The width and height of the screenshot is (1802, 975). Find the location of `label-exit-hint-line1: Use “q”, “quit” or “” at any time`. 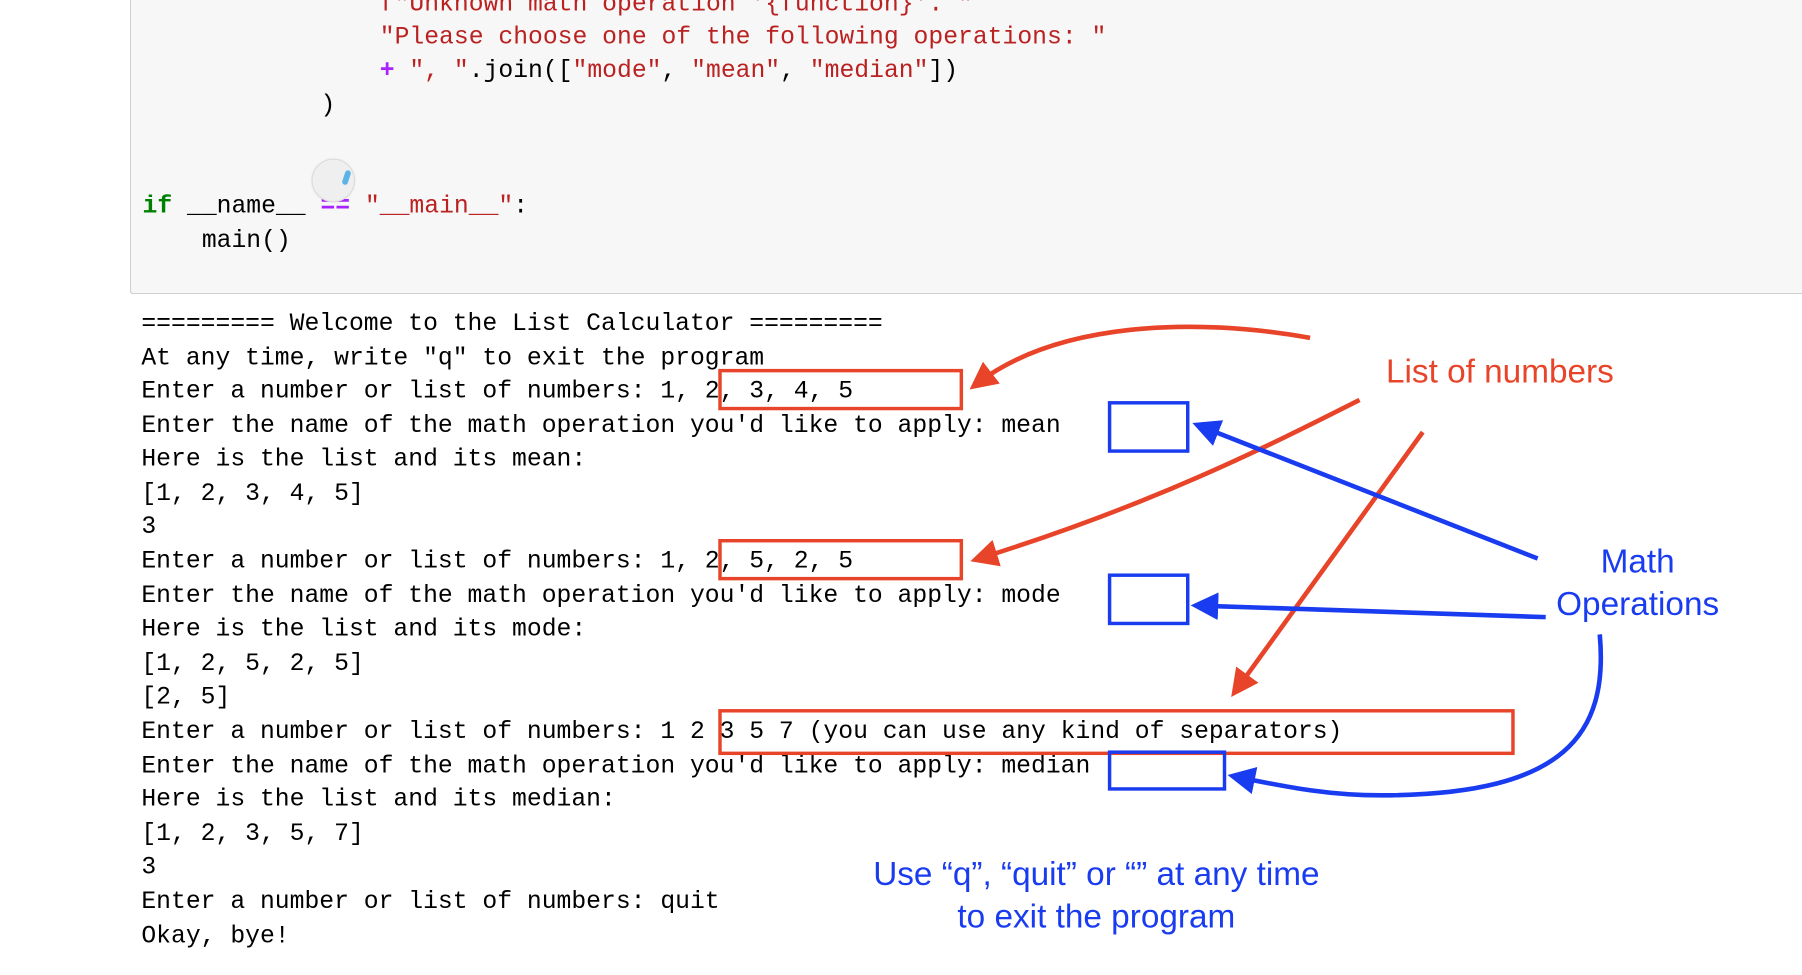

label-exit-hint-line1: Use “q”, “quit” or “” at any time is located at coordinates (1096, 874).